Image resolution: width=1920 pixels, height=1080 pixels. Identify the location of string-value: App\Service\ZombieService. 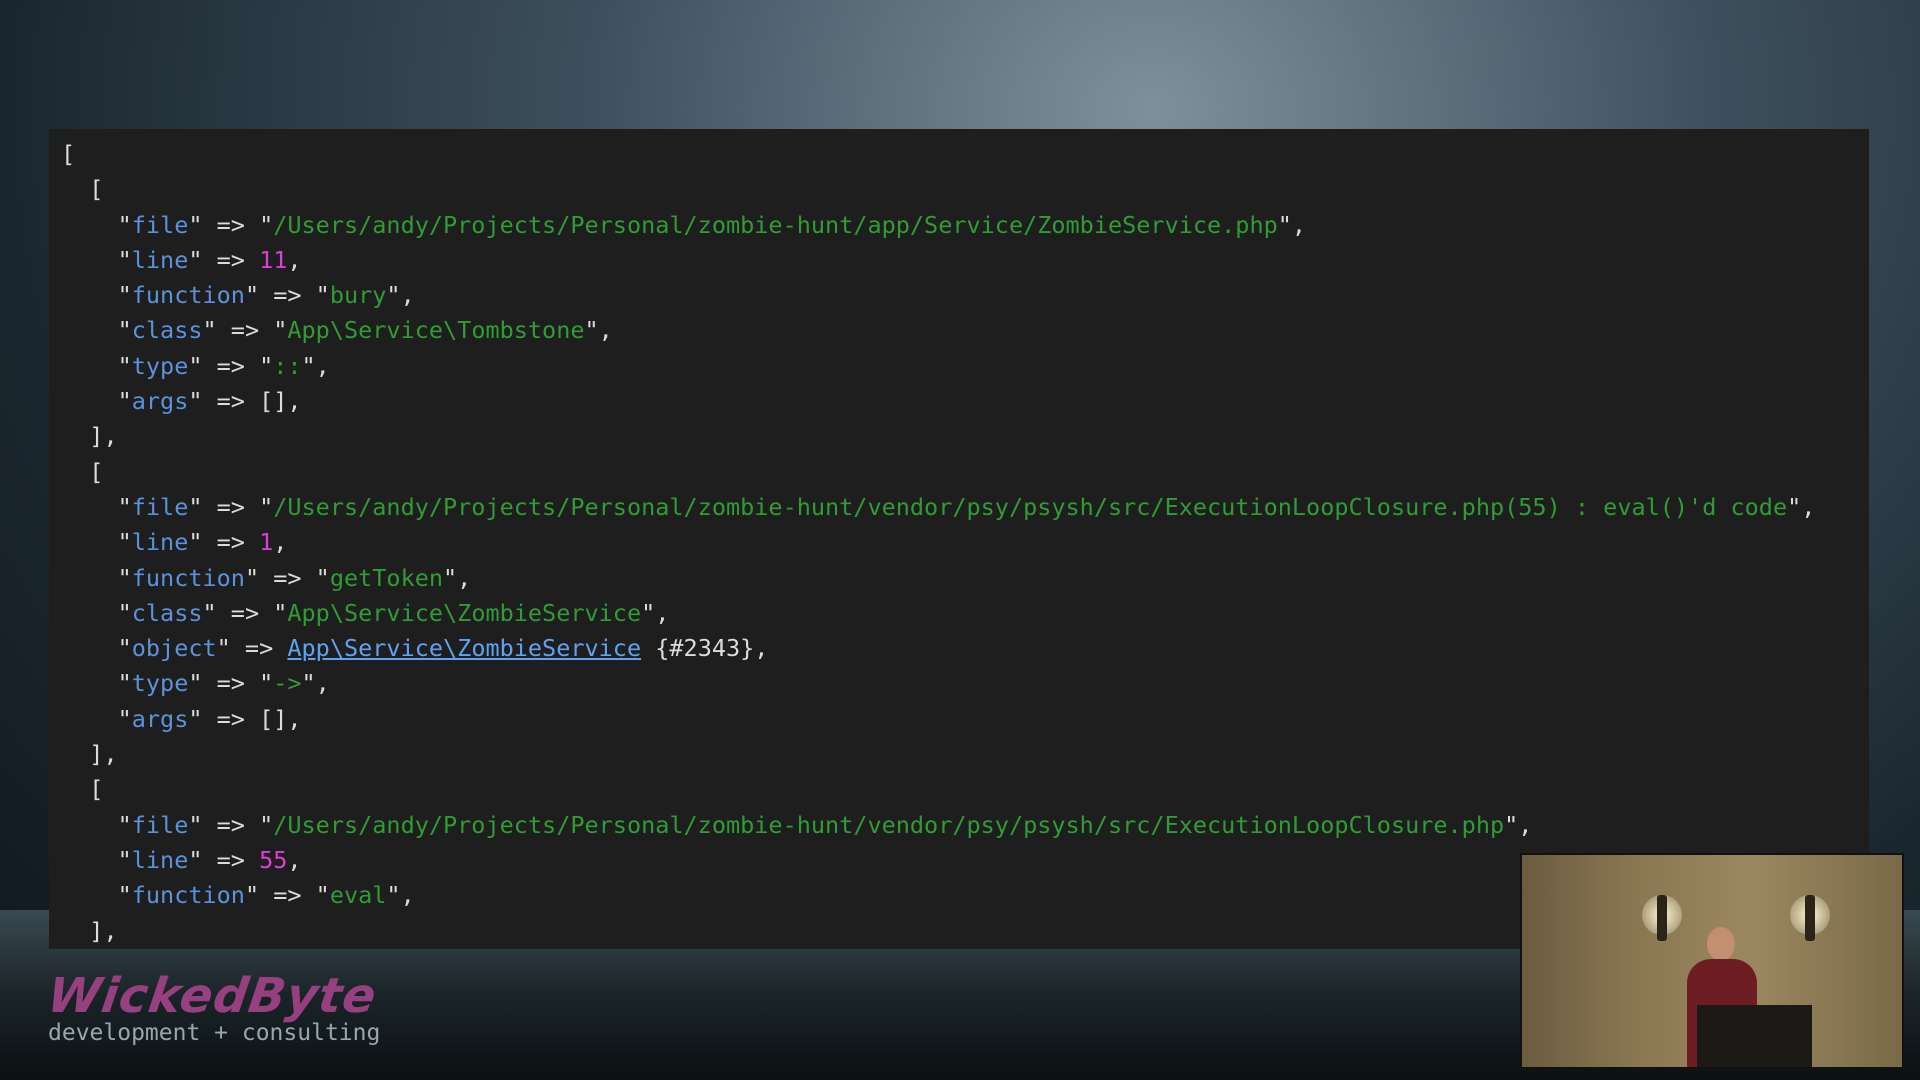
(464, 612).